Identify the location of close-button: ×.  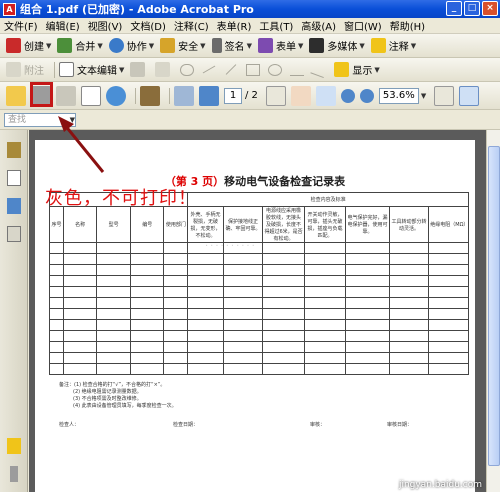
(490, 8).